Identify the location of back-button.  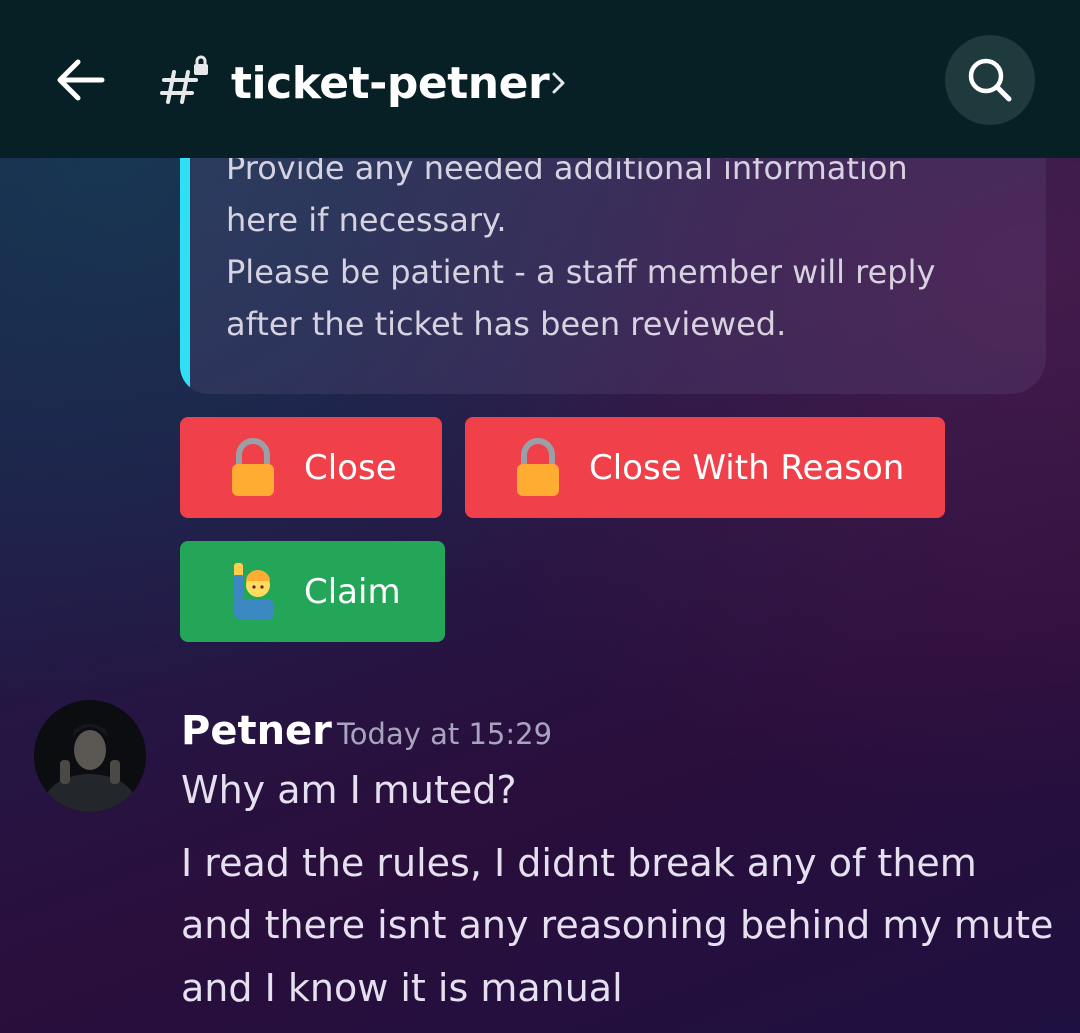
(80, 80).